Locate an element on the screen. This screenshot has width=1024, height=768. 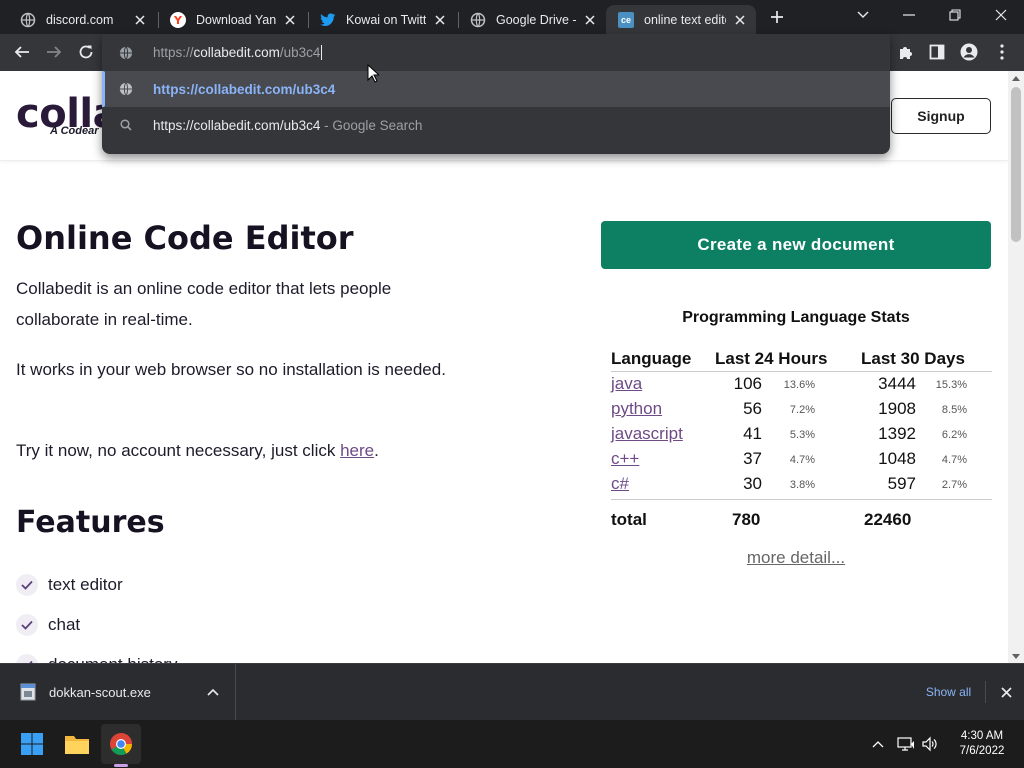
close-download-bar-icon is located at coordinates (1006, 692).